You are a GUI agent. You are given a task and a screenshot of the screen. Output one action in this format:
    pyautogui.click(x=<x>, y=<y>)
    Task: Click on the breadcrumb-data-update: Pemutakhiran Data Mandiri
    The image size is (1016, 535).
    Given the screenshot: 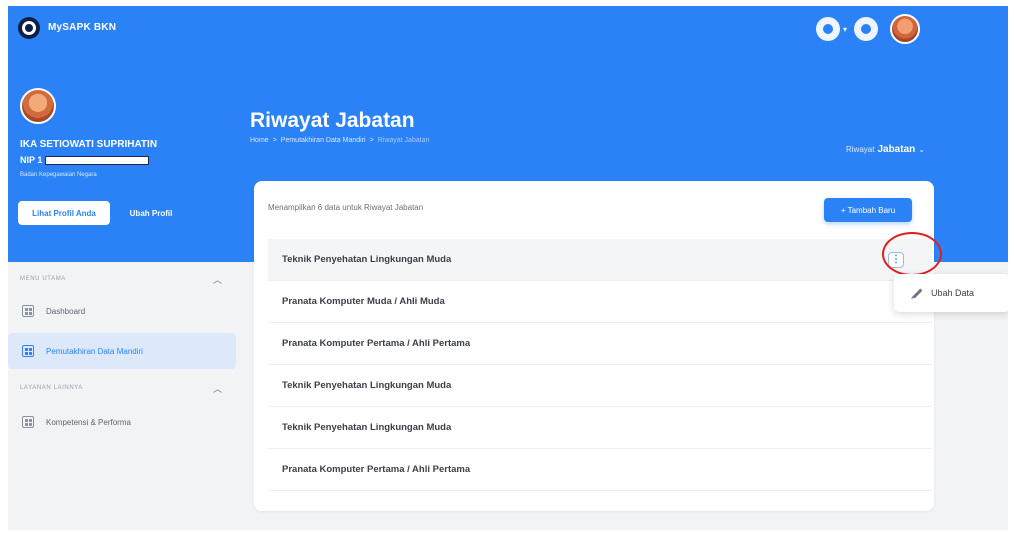 What is the action you would take?
    pyautogui.click(x=323, y=140)
    